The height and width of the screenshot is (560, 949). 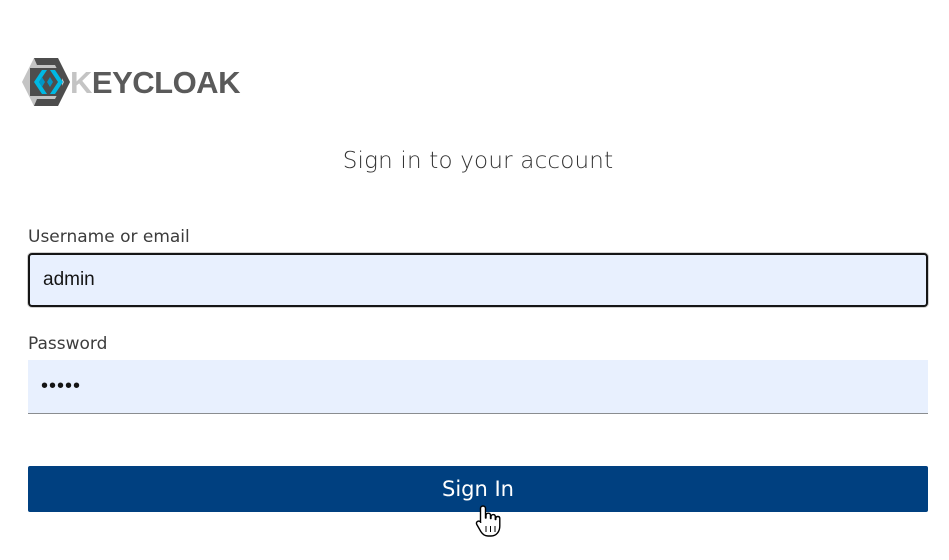 What do you see at coordinates (61, 386) in the screenshot?
I see `password-value: •••••` at bounding box center [61, 386].